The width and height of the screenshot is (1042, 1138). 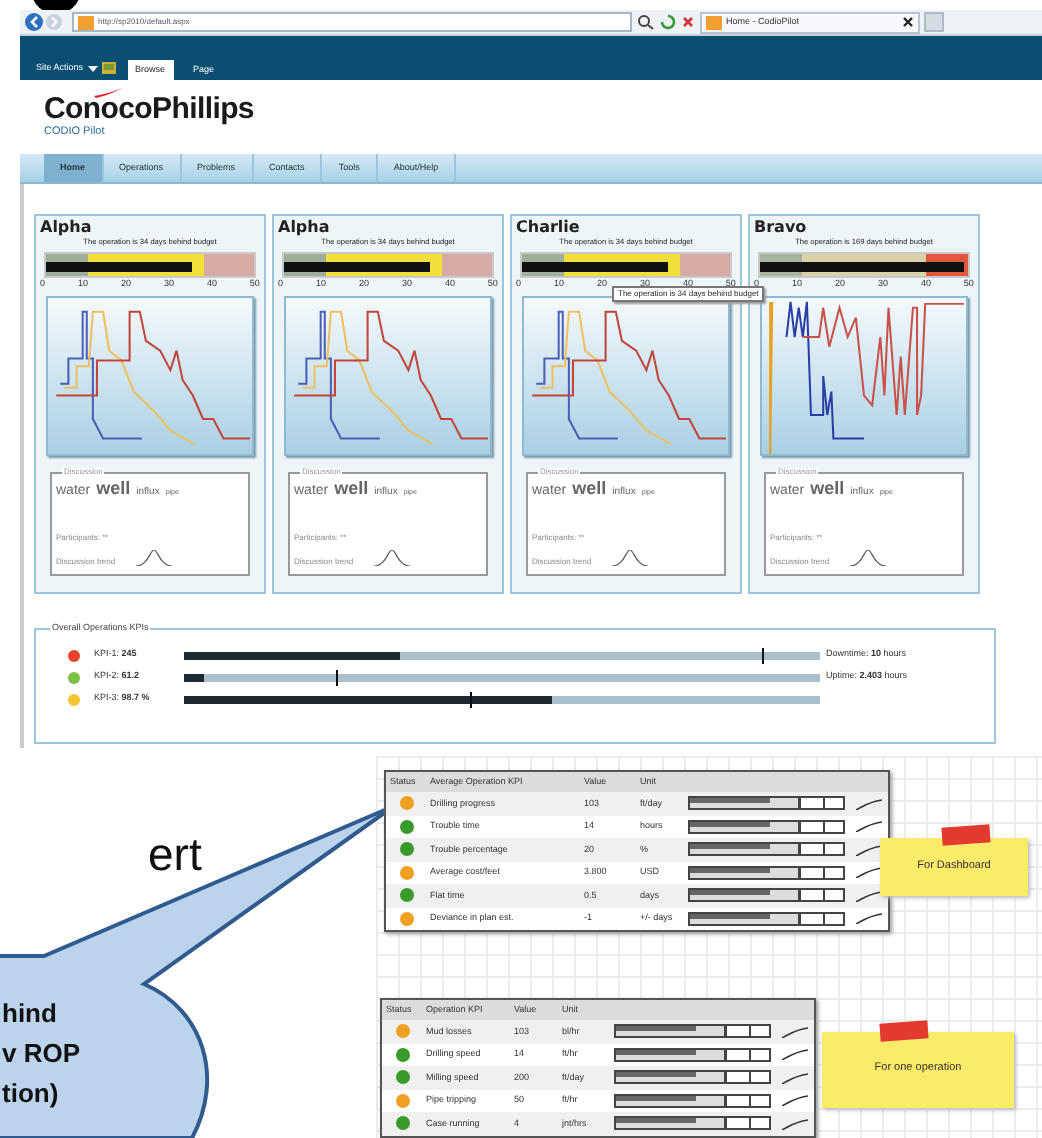 What do you see at coordinates (41, 1054) in the screenshot?
I see `callout-text: hind v ROP tion)` at bounding box center [41, 1054].